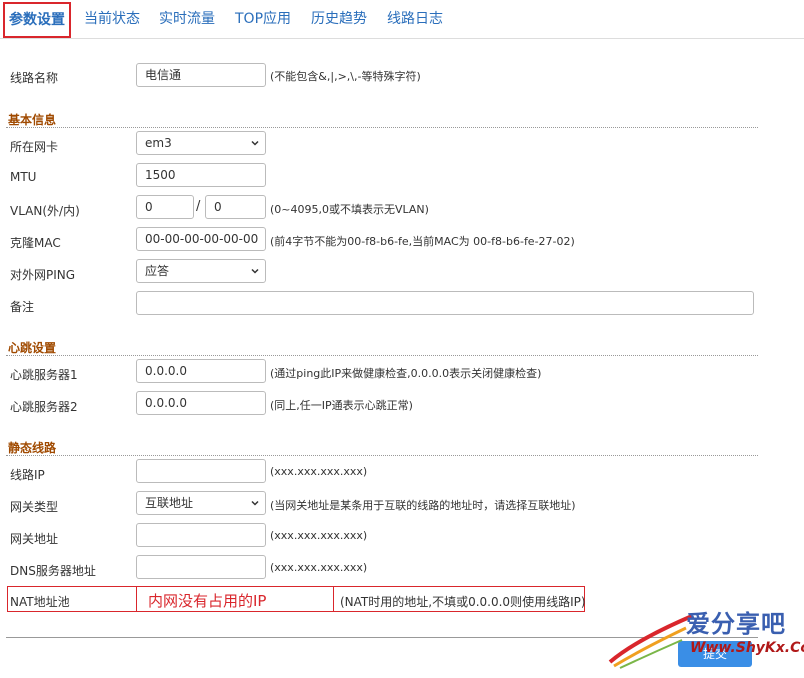 The image size is (804, 678). I want to click on gateway-type-hint: (当网关地址是某条用于互联的线路的地址时，请选择互联地址), so click(423, 505).